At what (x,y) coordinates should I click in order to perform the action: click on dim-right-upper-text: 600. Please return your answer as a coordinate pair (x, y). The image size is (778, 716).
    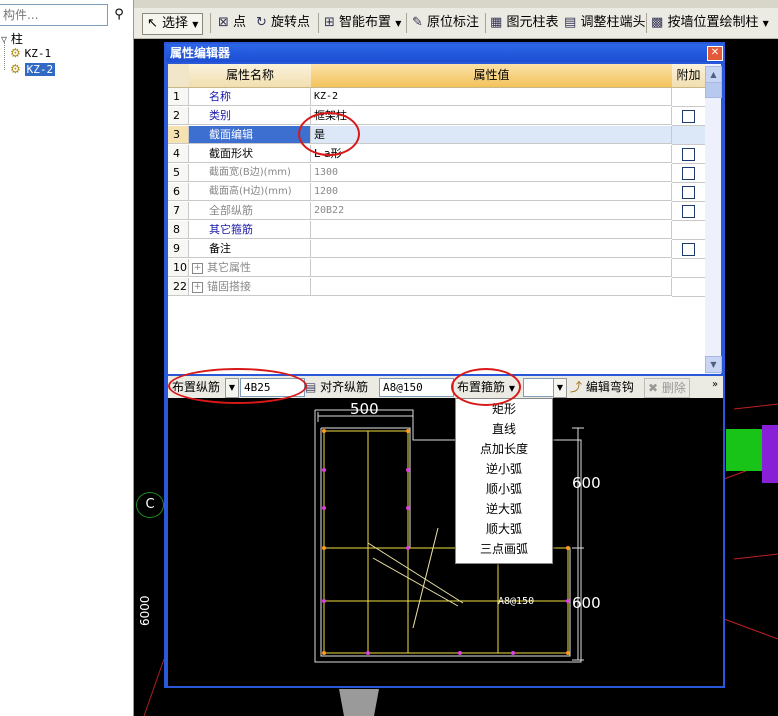
    Looking at the image, I should click on (586, 483).